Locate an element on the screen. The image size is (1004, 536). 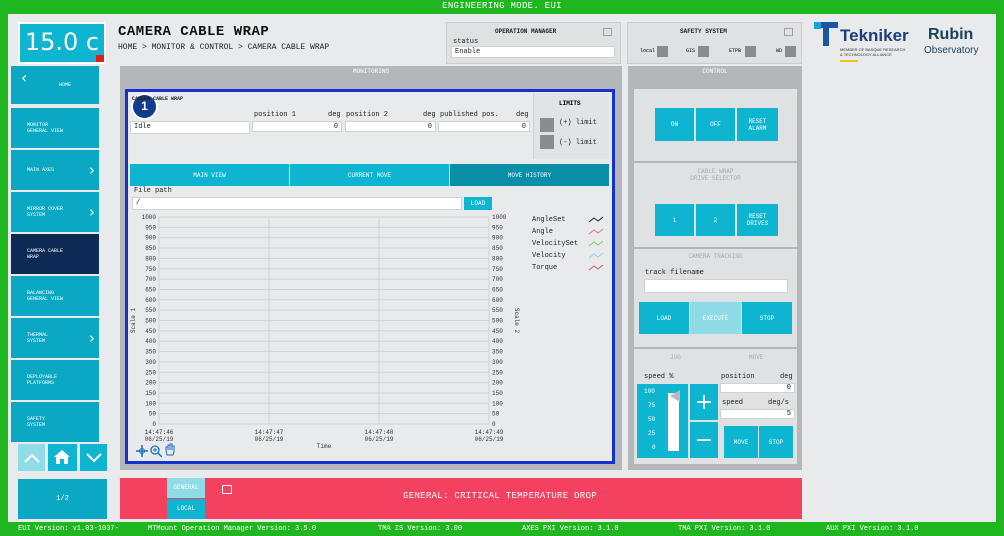
y-tick-label: 500 is located at coordinates (150, 321).